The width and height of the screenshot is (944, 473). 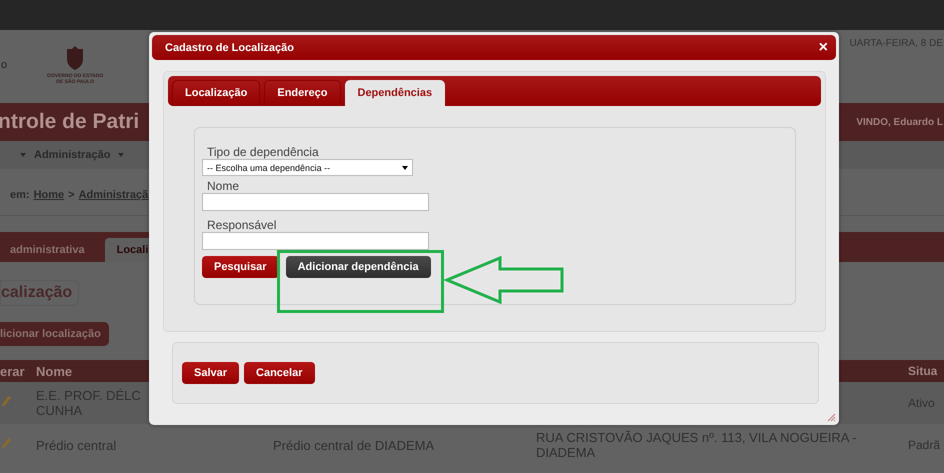 What do you see at coordinates (241, 225) in the screenshot?
I see `field-label: Responsável` at bounding box center [241, 225].